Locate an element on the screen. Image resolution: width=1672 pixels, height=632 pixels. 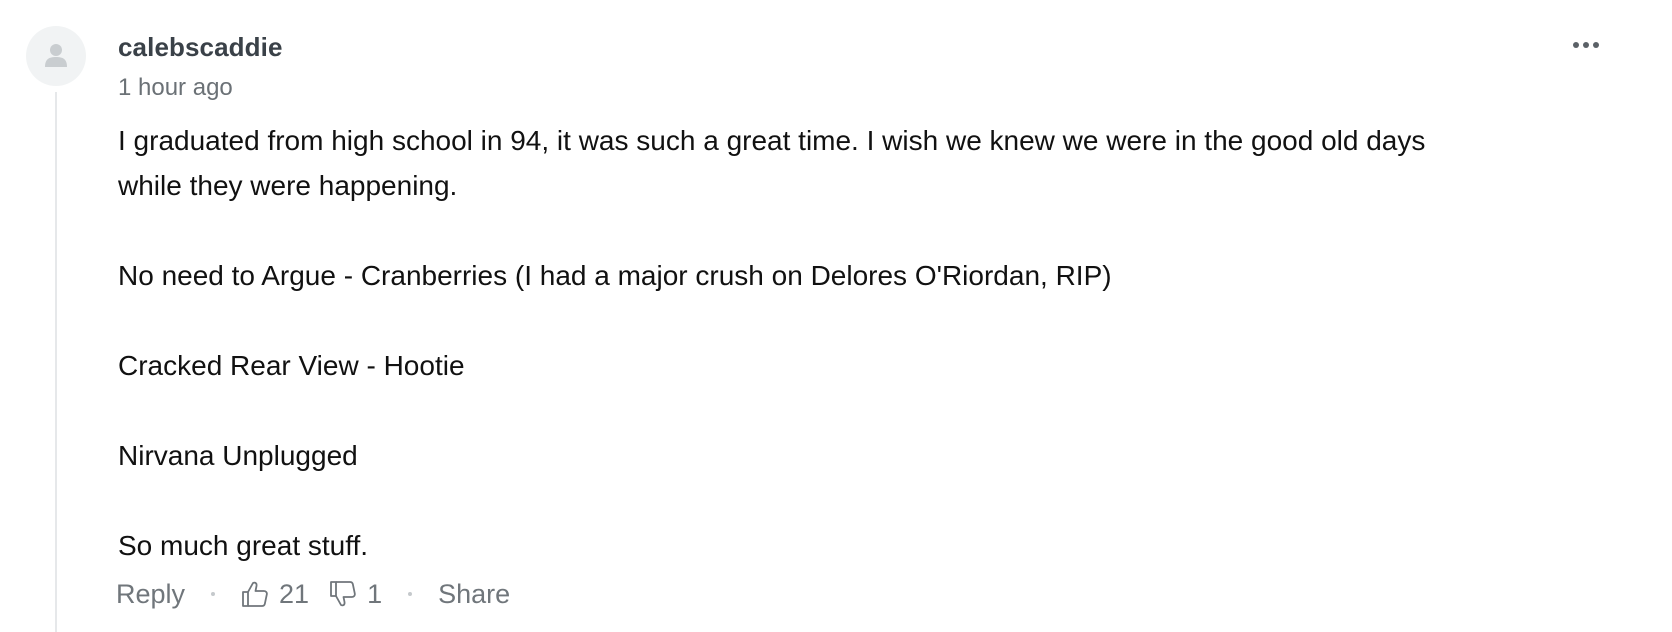
upvote-count: 21 is located at coordinates (294, 593).